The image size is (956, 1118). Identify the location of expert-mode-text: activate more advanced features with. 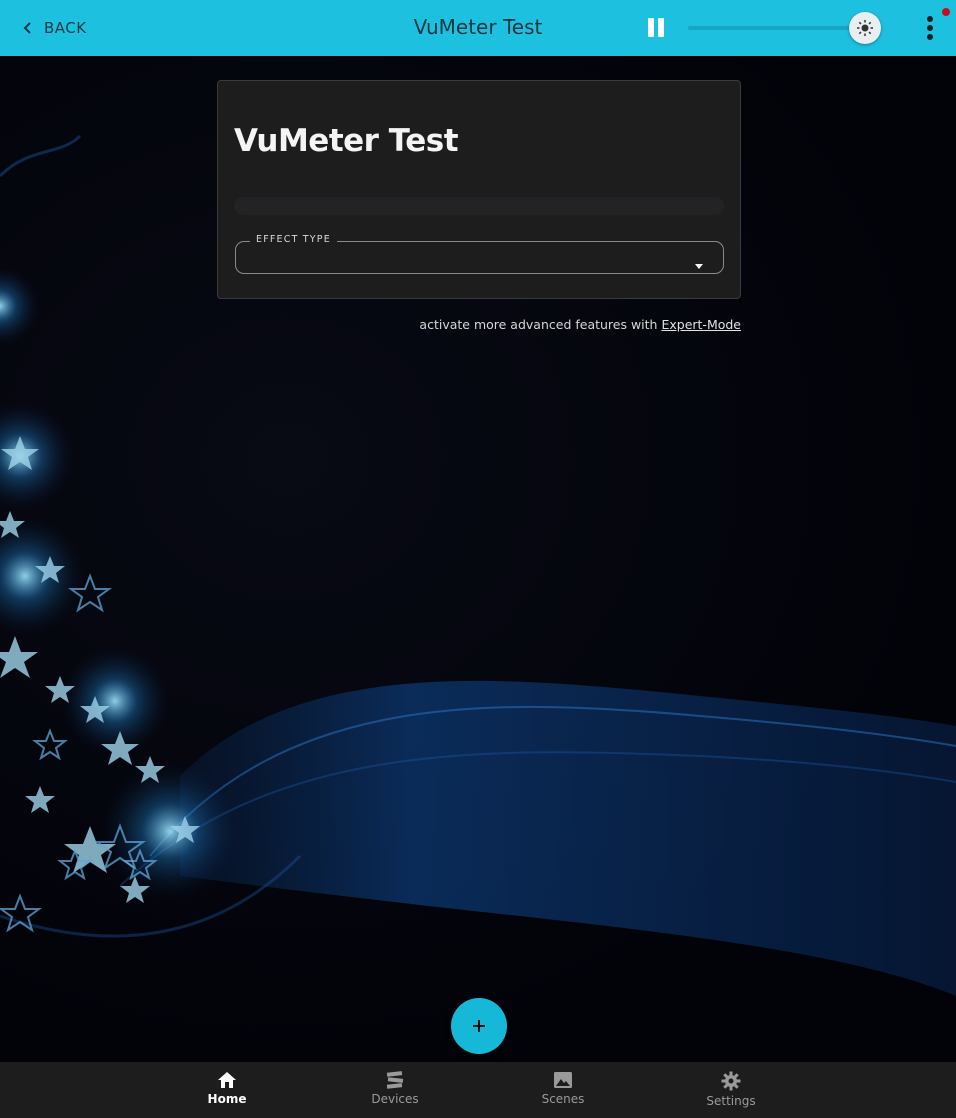
(538, 324).